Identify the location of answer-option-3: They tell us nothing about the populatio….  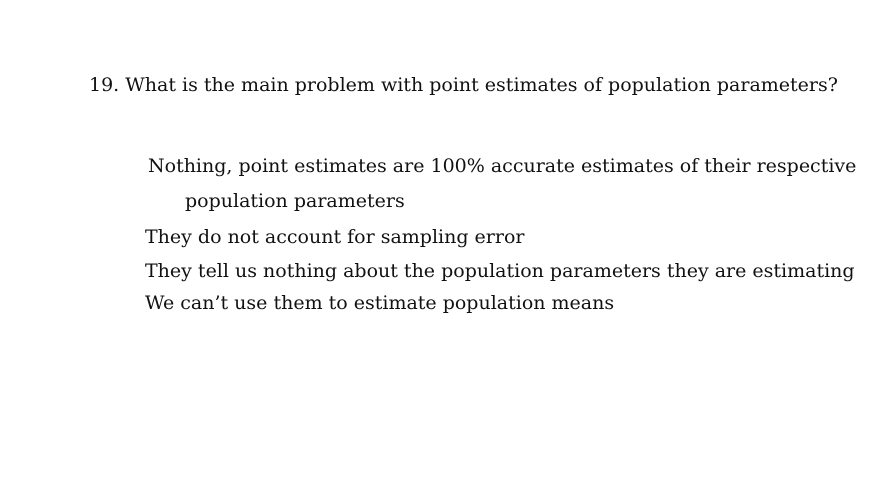
(500, 271).